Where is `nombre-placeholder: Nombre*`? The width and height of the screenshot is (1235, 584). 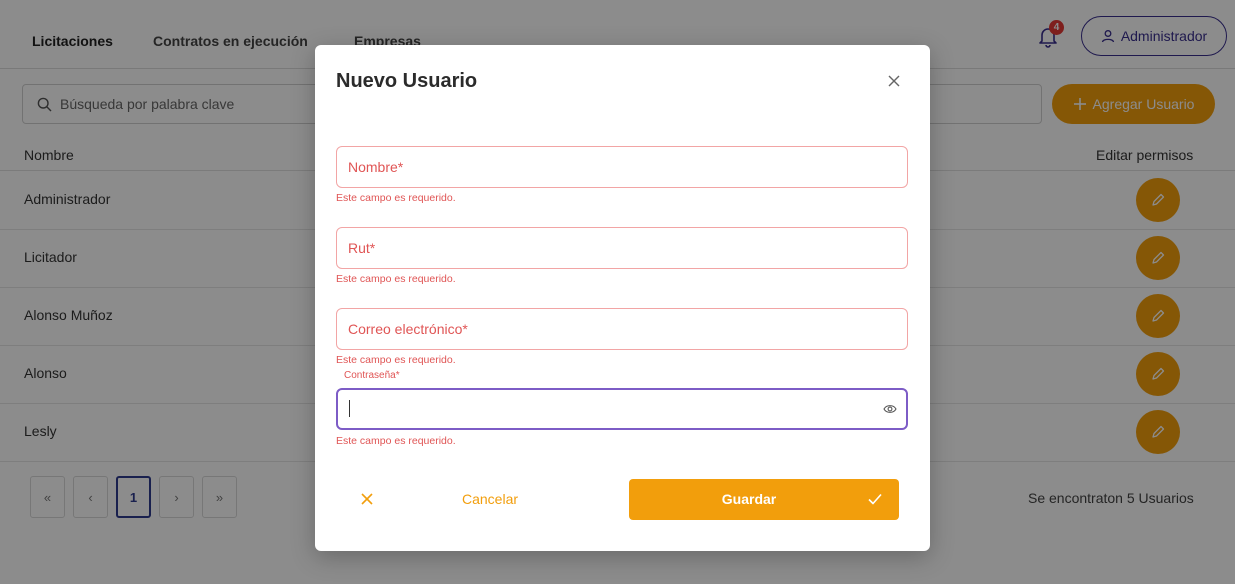 nombre-placeholder: Nombre* is located at coordinates (376, 167).